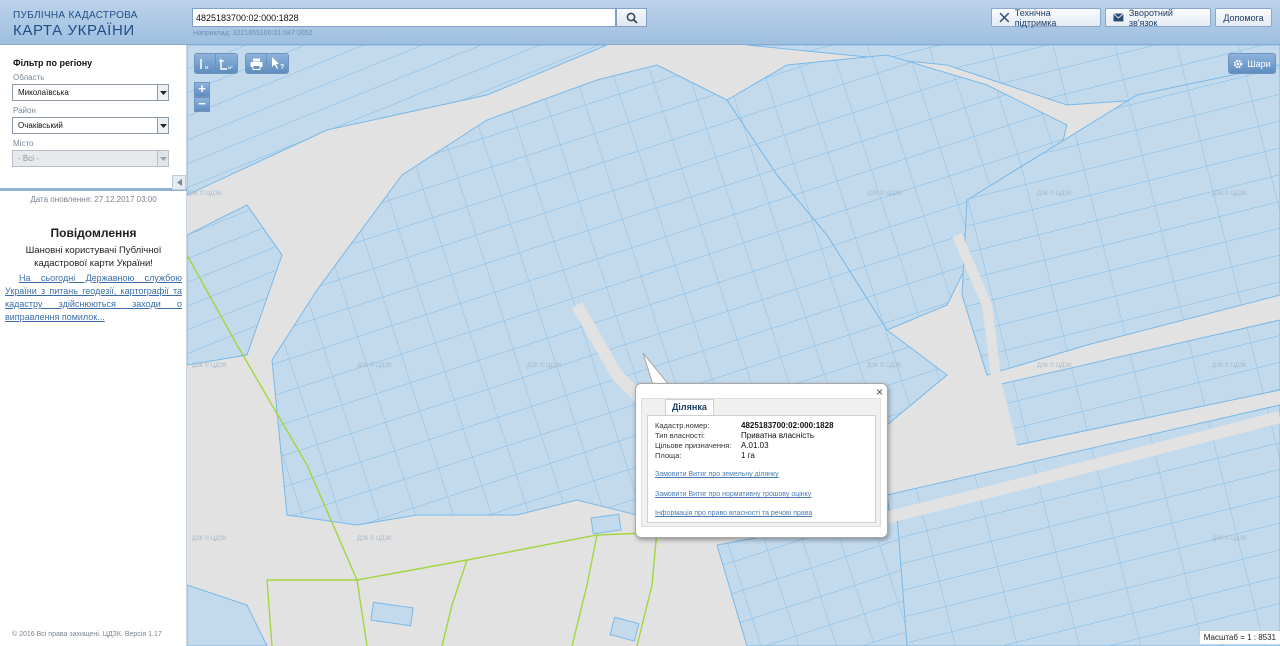 The width and height of the screenshot is (1280, 646). Describe the element at coordinates (404, 17) in the screenshot. I see `cadastral-search-input` at that location.